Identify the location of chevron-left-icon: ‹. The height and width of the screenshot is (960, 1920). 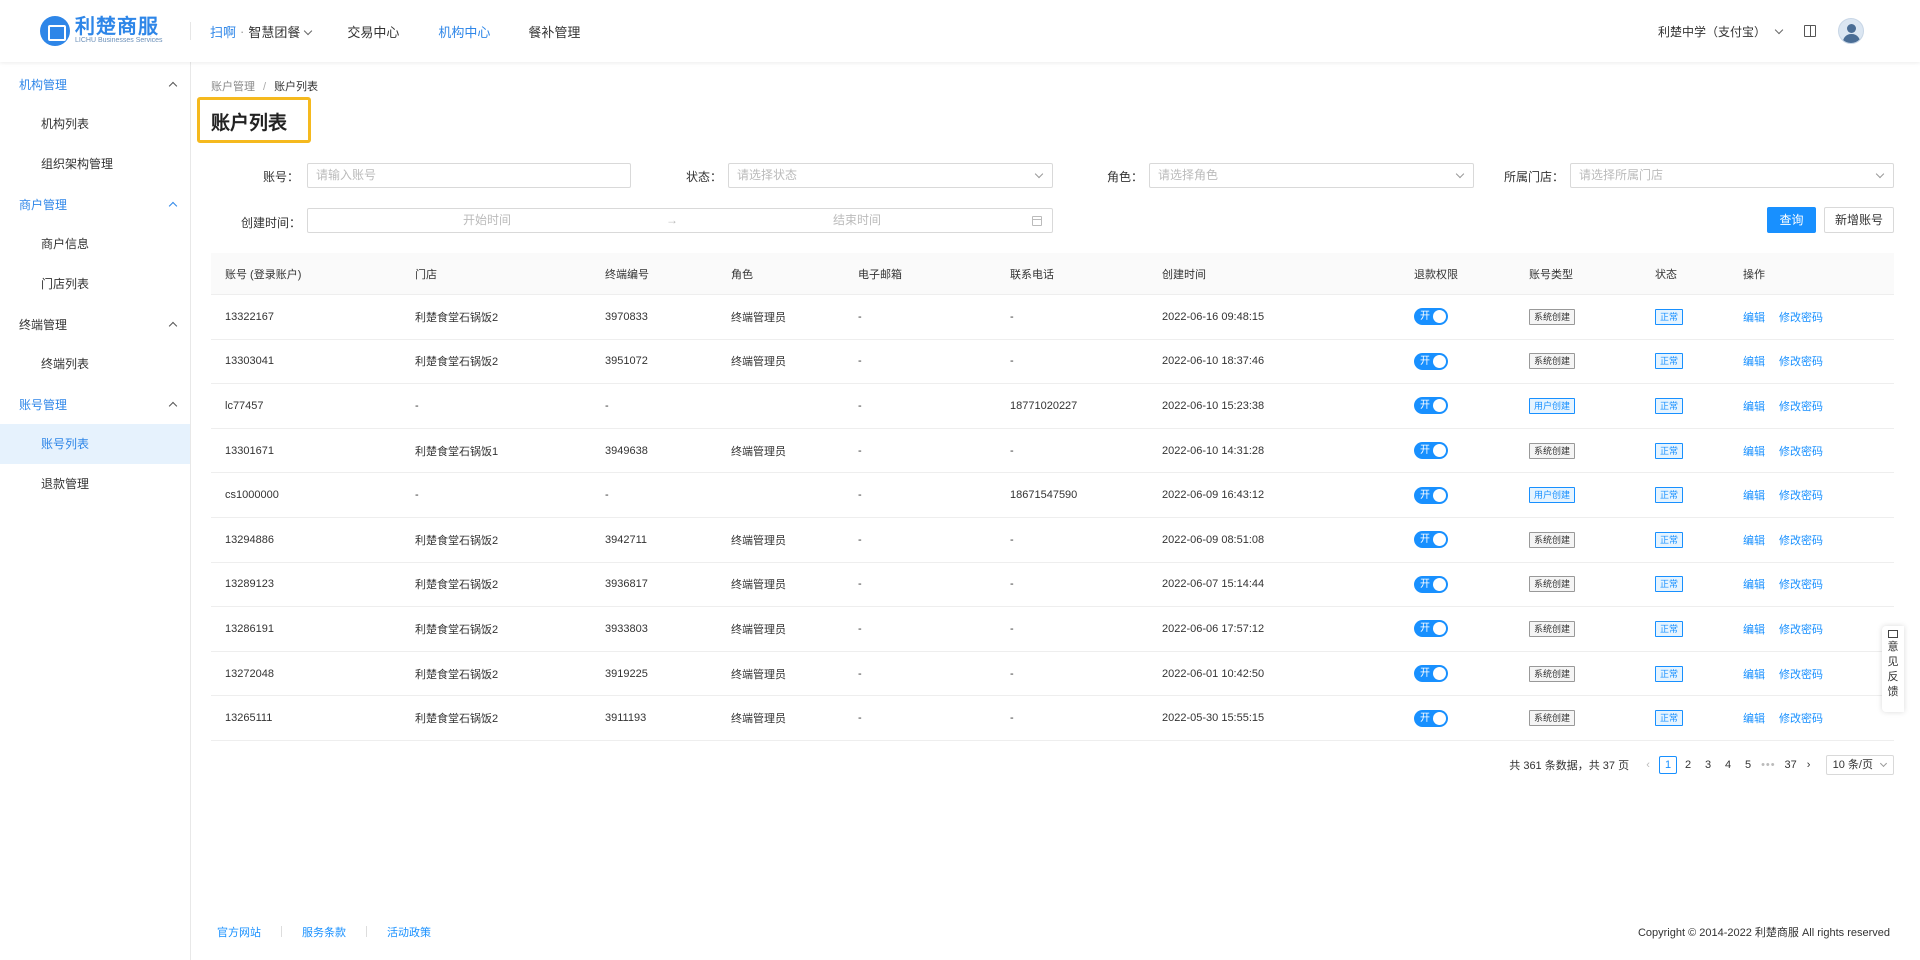
(1648, 765).